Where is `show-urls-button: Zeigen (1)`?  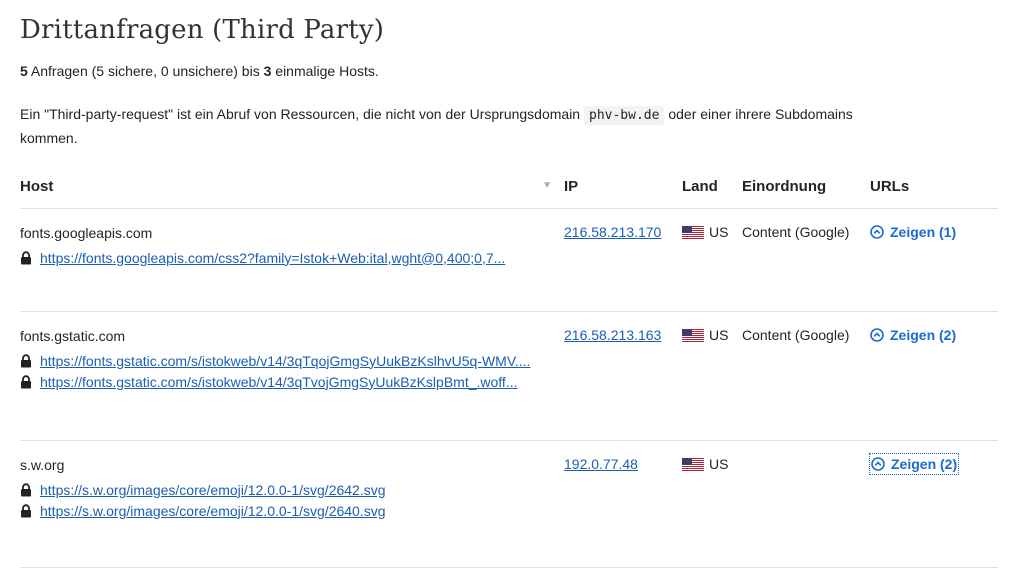
show-urls-button: Zeigen (1) is located at coordinates (913, 232).